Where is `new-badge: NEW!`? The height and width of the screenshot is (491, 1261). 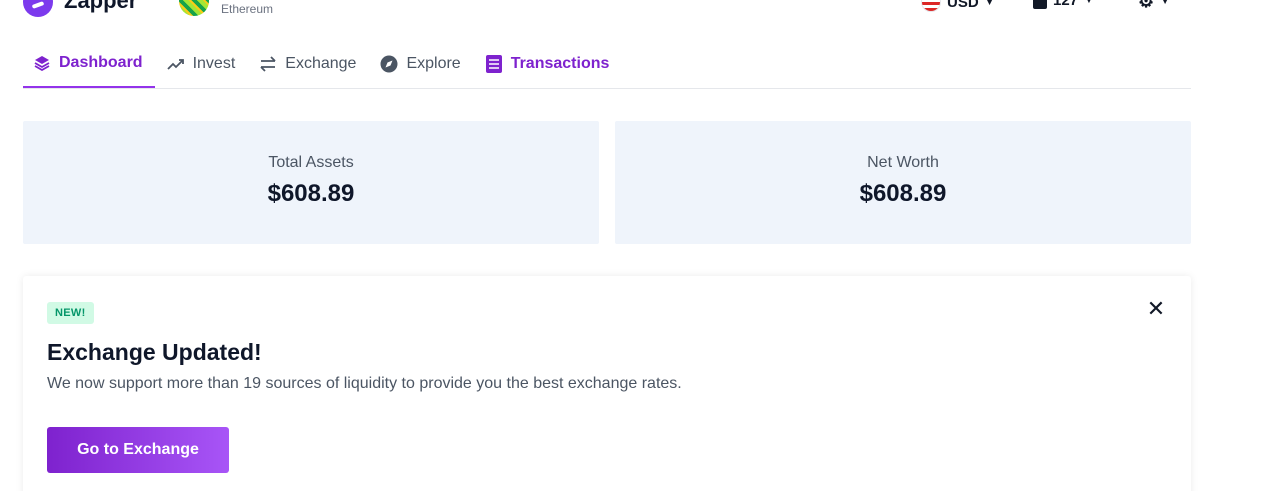
new-badge: NEW! is located at coordinates (70, 313).